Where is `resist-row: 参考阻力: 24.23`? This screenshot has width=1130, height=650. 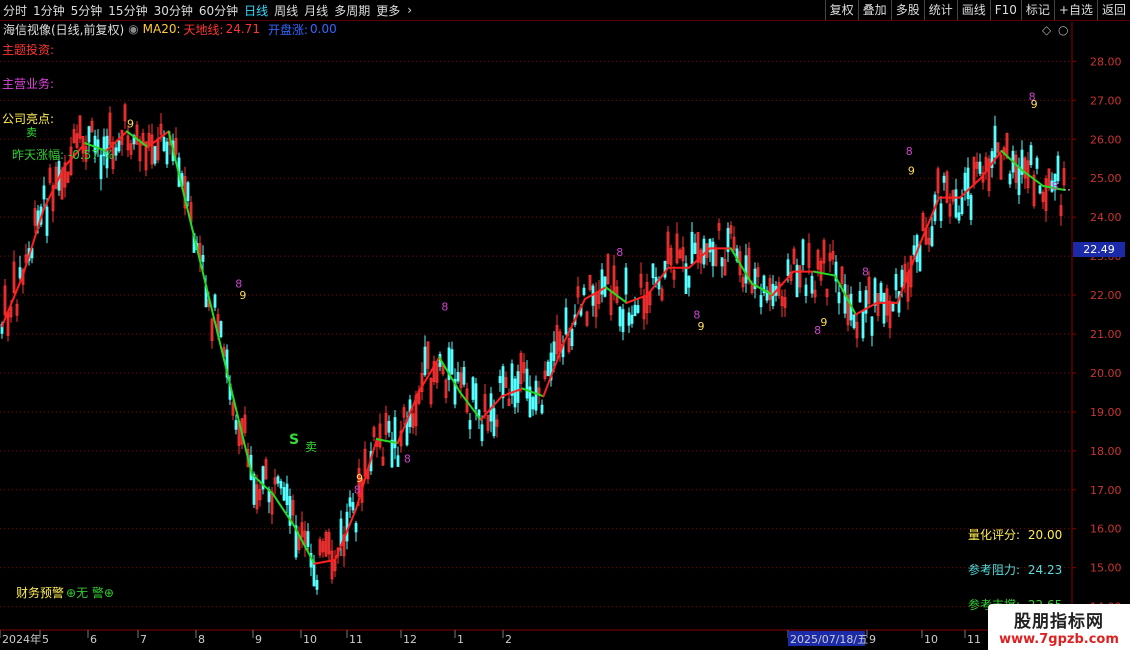 resist-row: 参考阻力: 24.23 is located at coordinates (1015, 569).